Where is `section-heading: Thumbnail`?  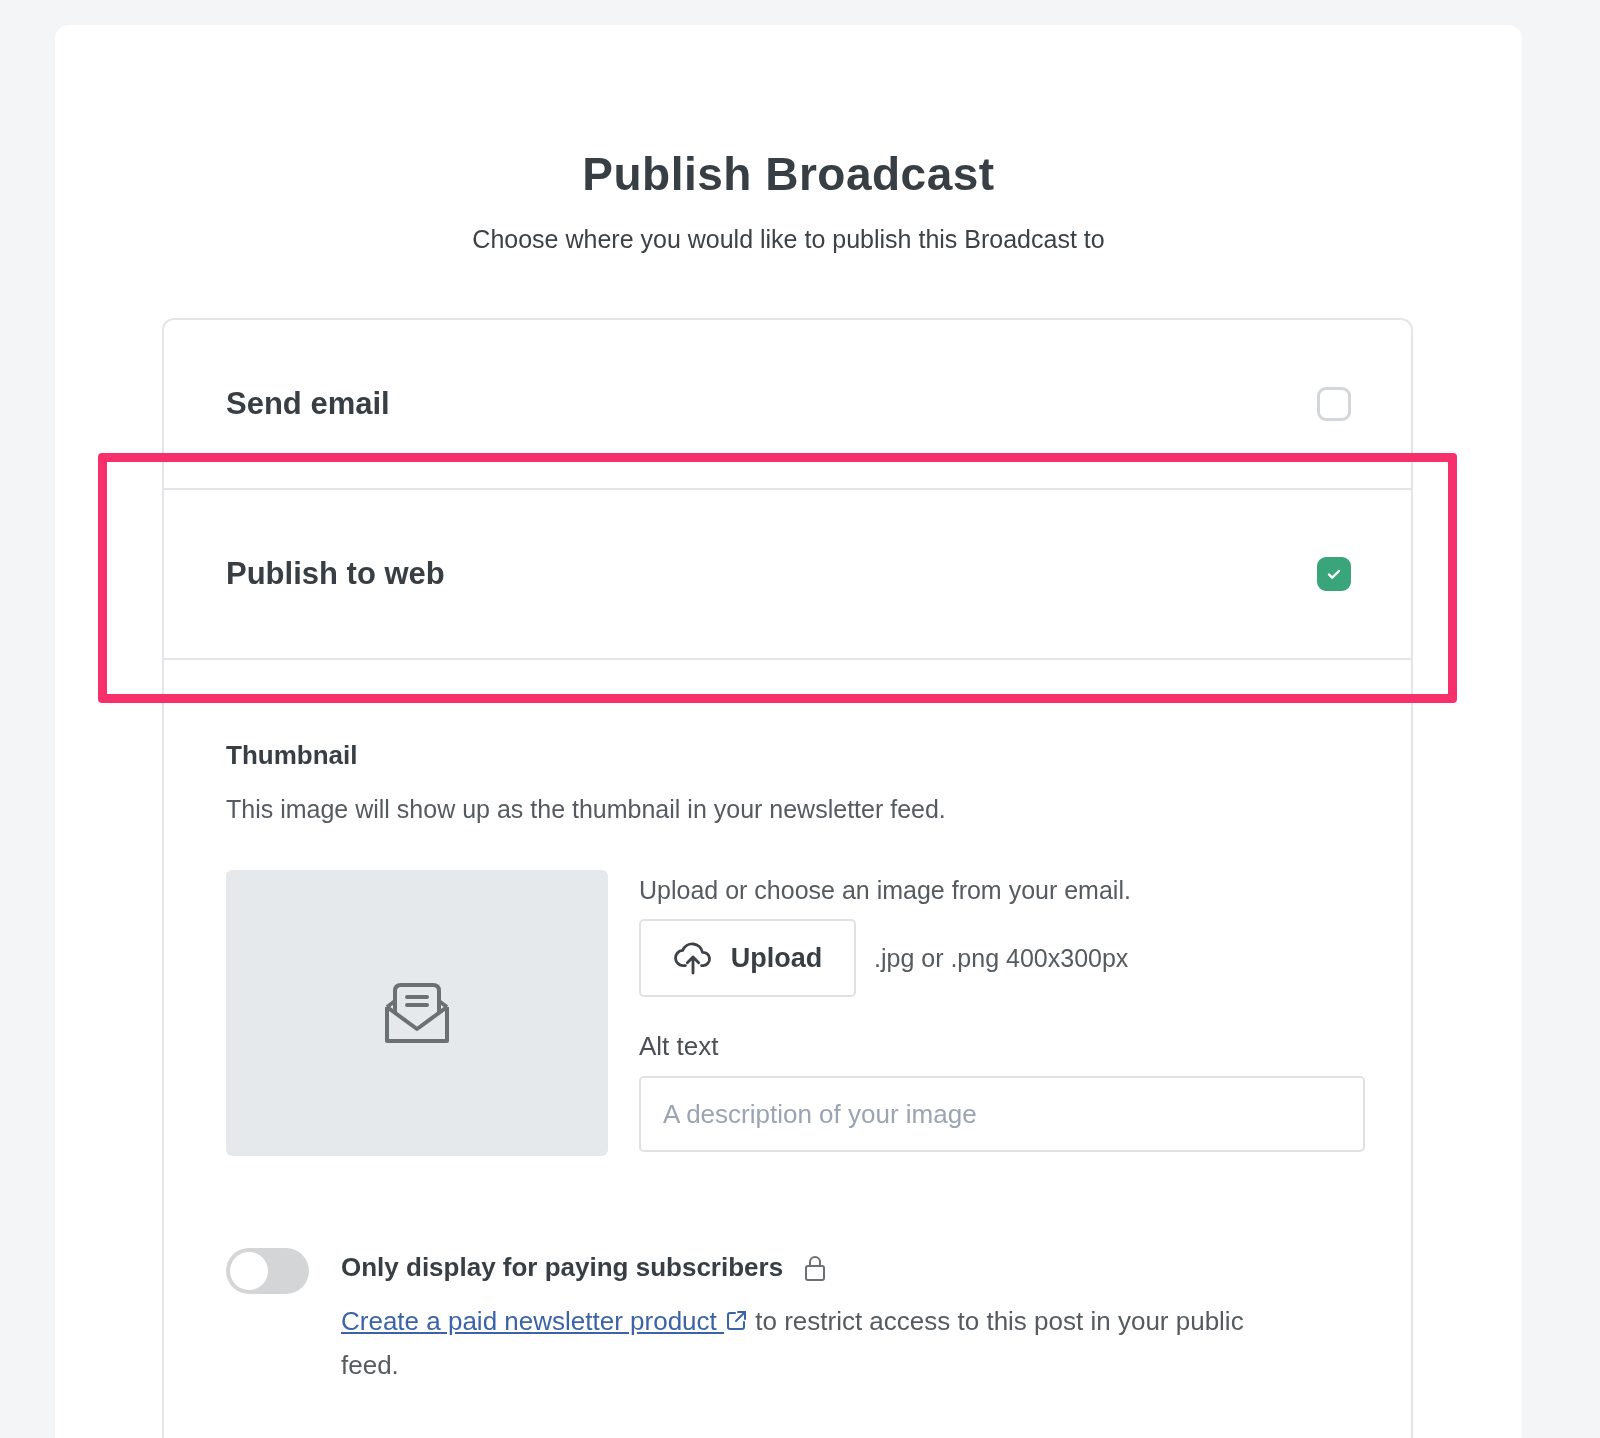 section-heading: Thumbnail is located at coordinates (292, 755).